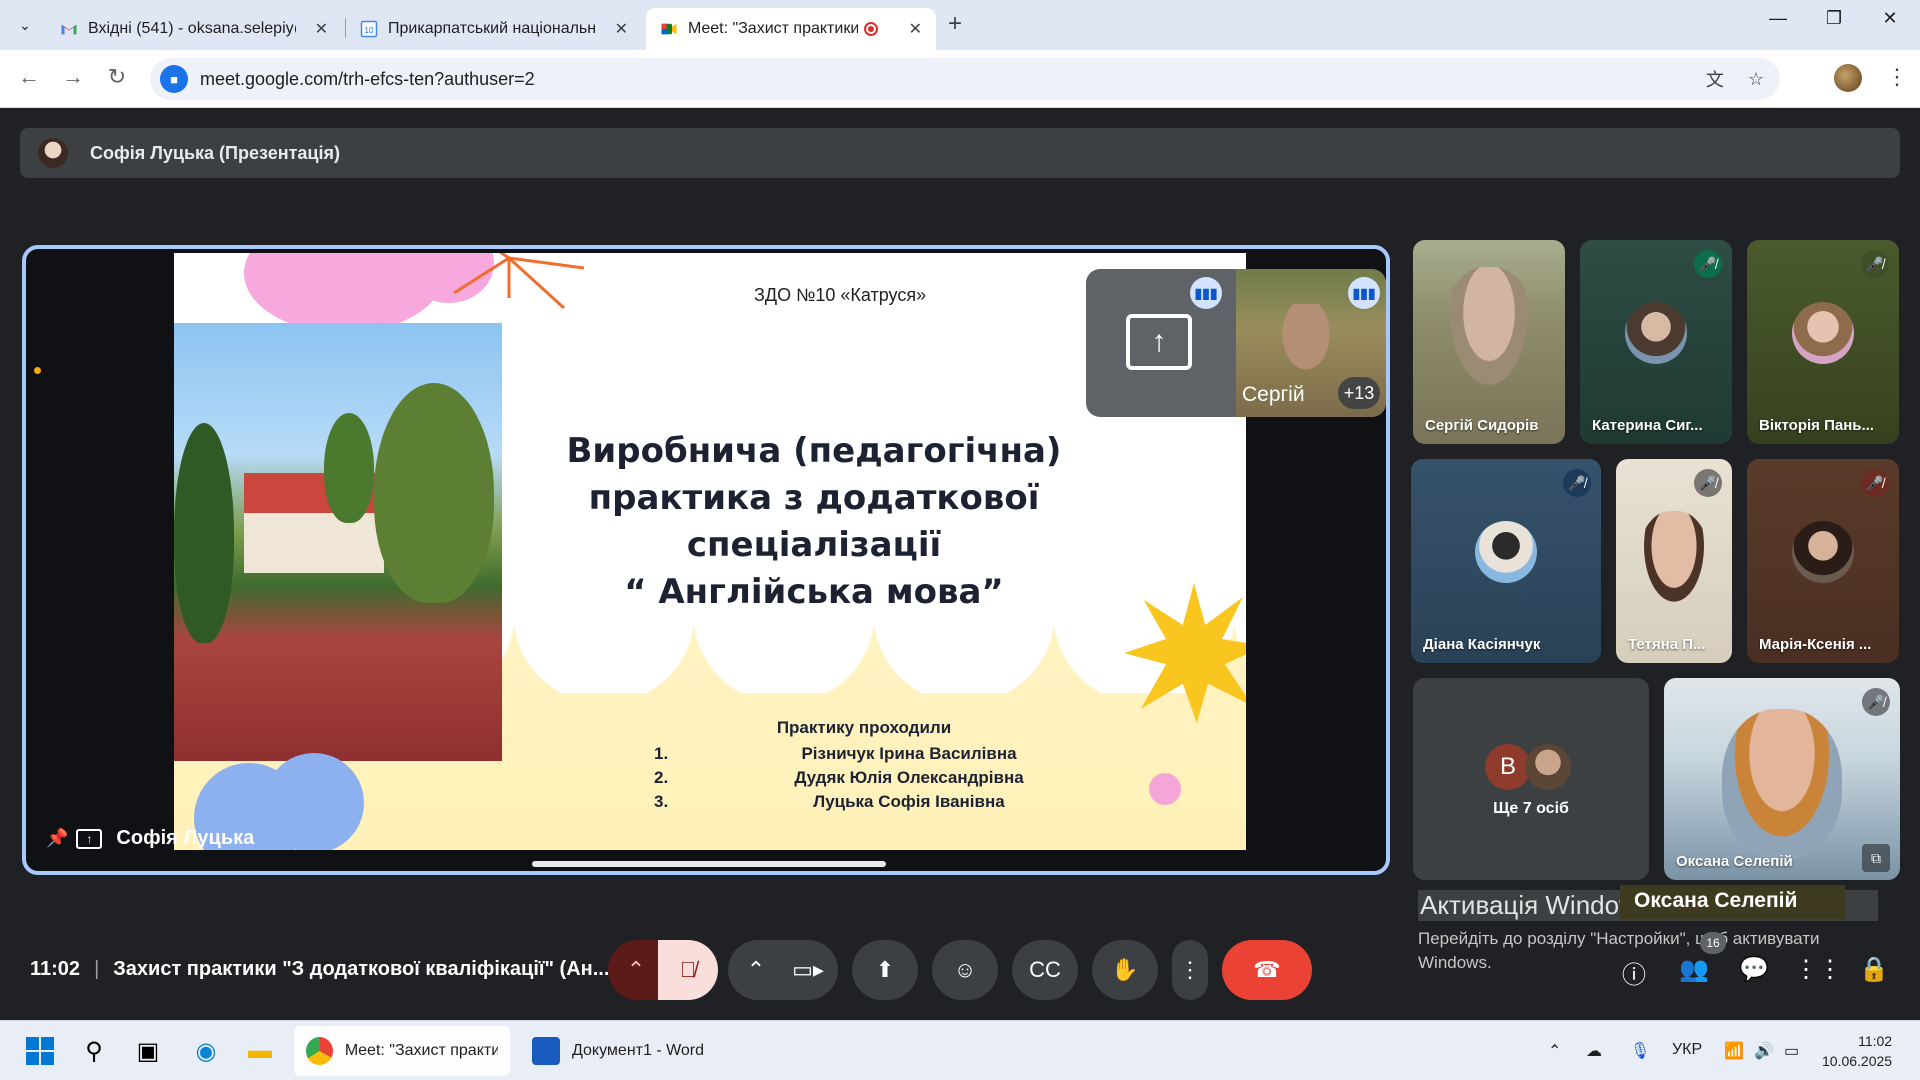 The width and height of the screenshot is (1920, 1080). I want to click on participant-name: Сергій Сидорів, so click(1482, 425).